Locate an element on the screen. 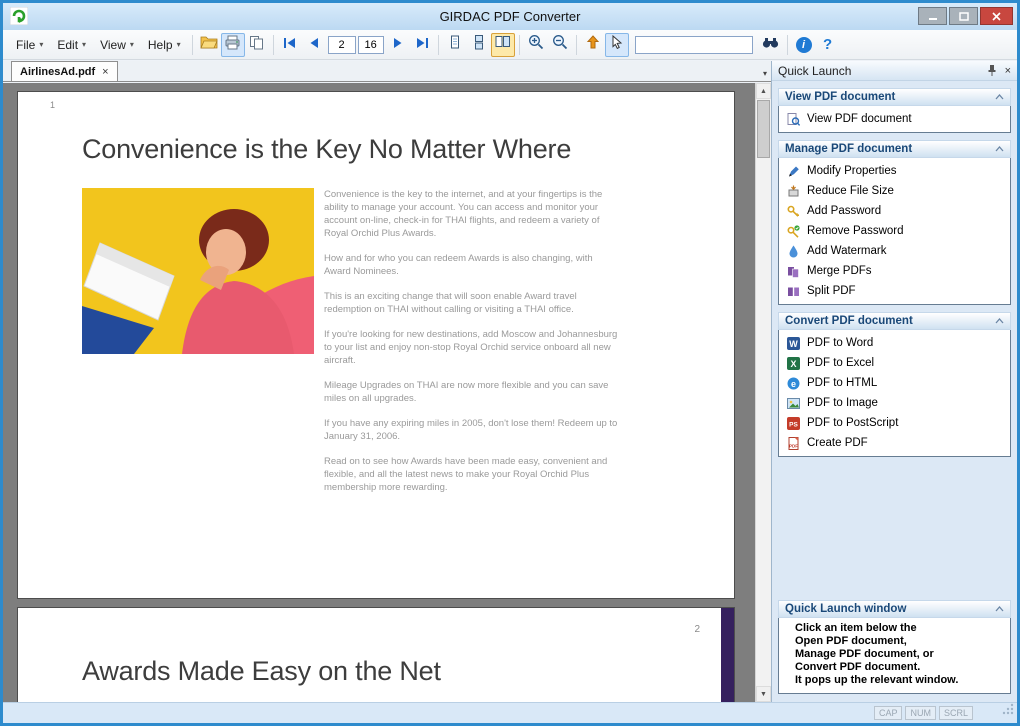 This screenshot has width=1020, height=726. caps-lock-indicator: CAP is located at coordinates (888, 713).